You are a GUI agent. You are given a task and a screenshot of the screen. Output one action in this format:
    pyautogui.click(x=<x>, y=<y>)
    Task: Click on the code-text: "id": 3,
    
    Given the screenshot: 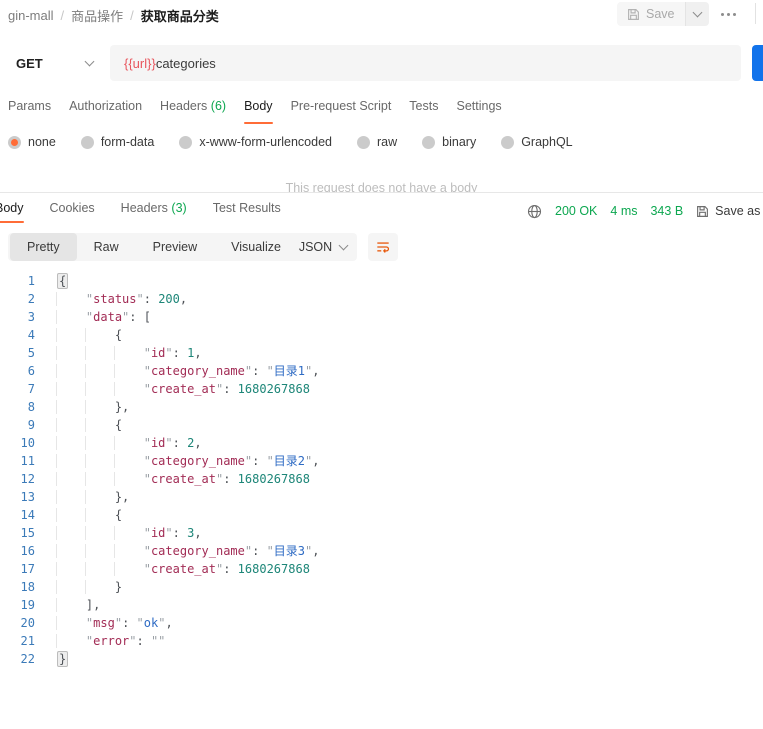 What is the action you would take?
    pyautogui.click(x=129, y=533)
    